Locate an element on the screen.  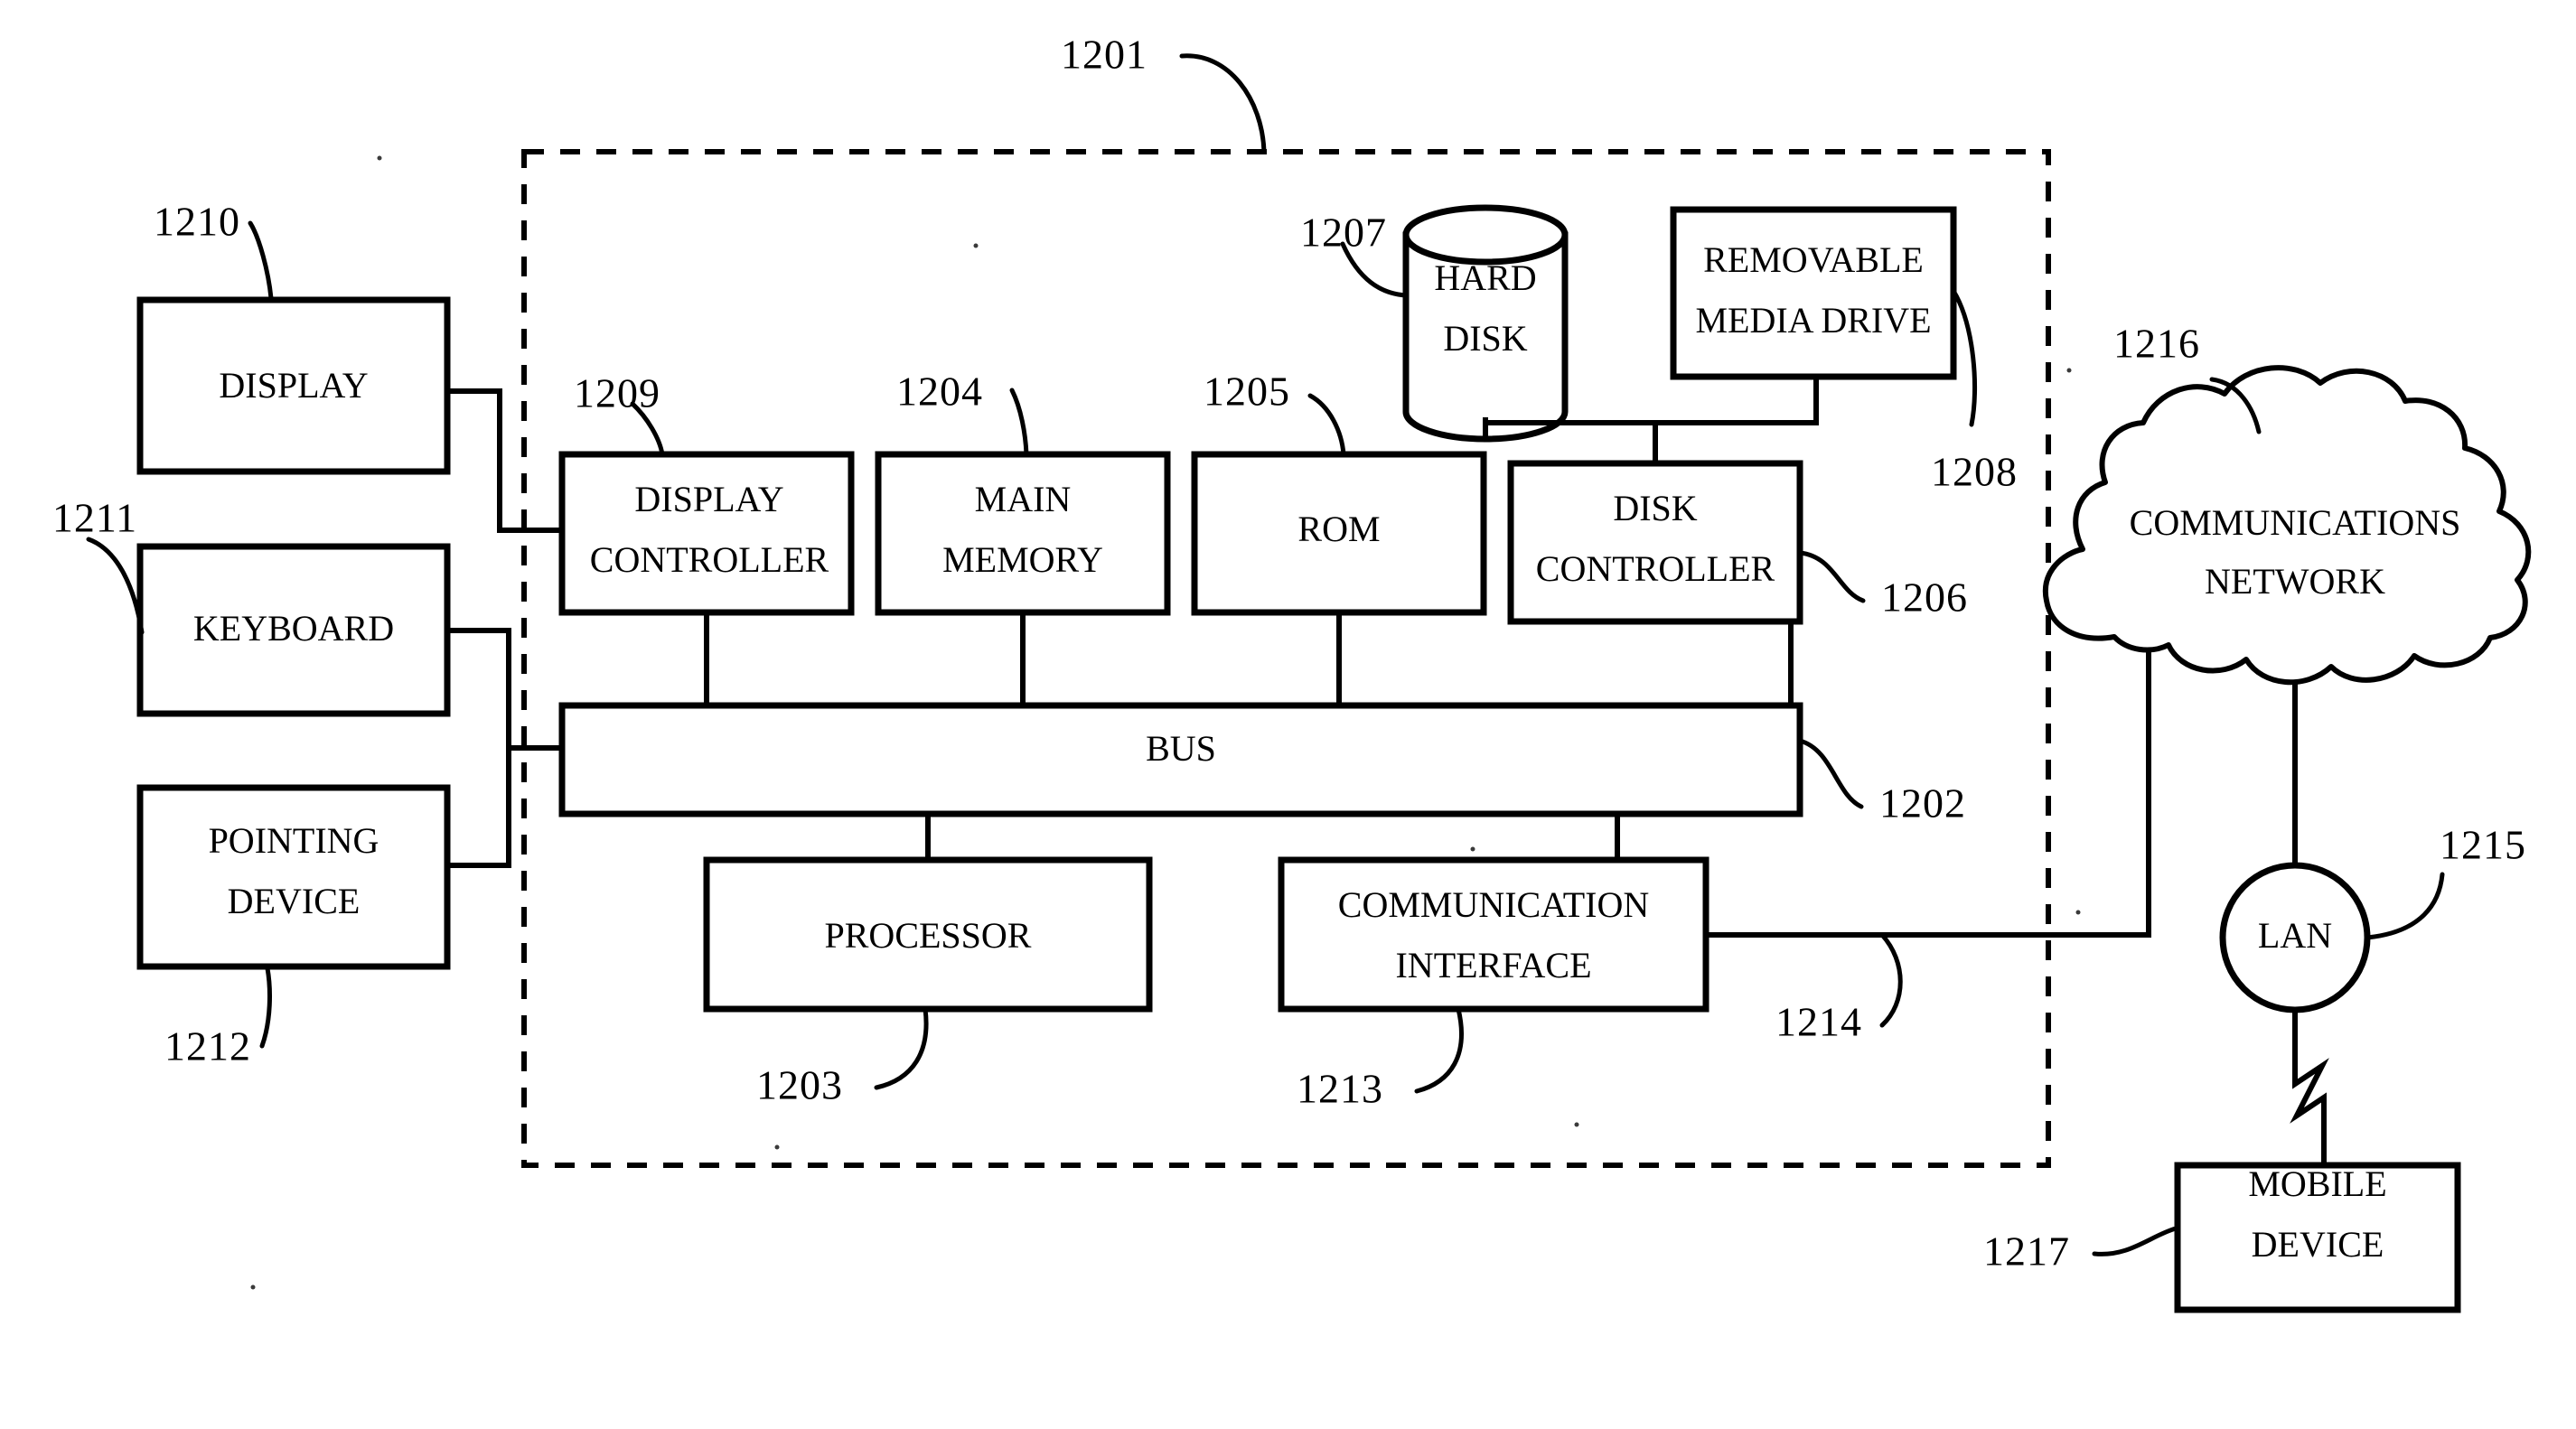
ref-1204: 1204 is located at coordinates (939, 392).